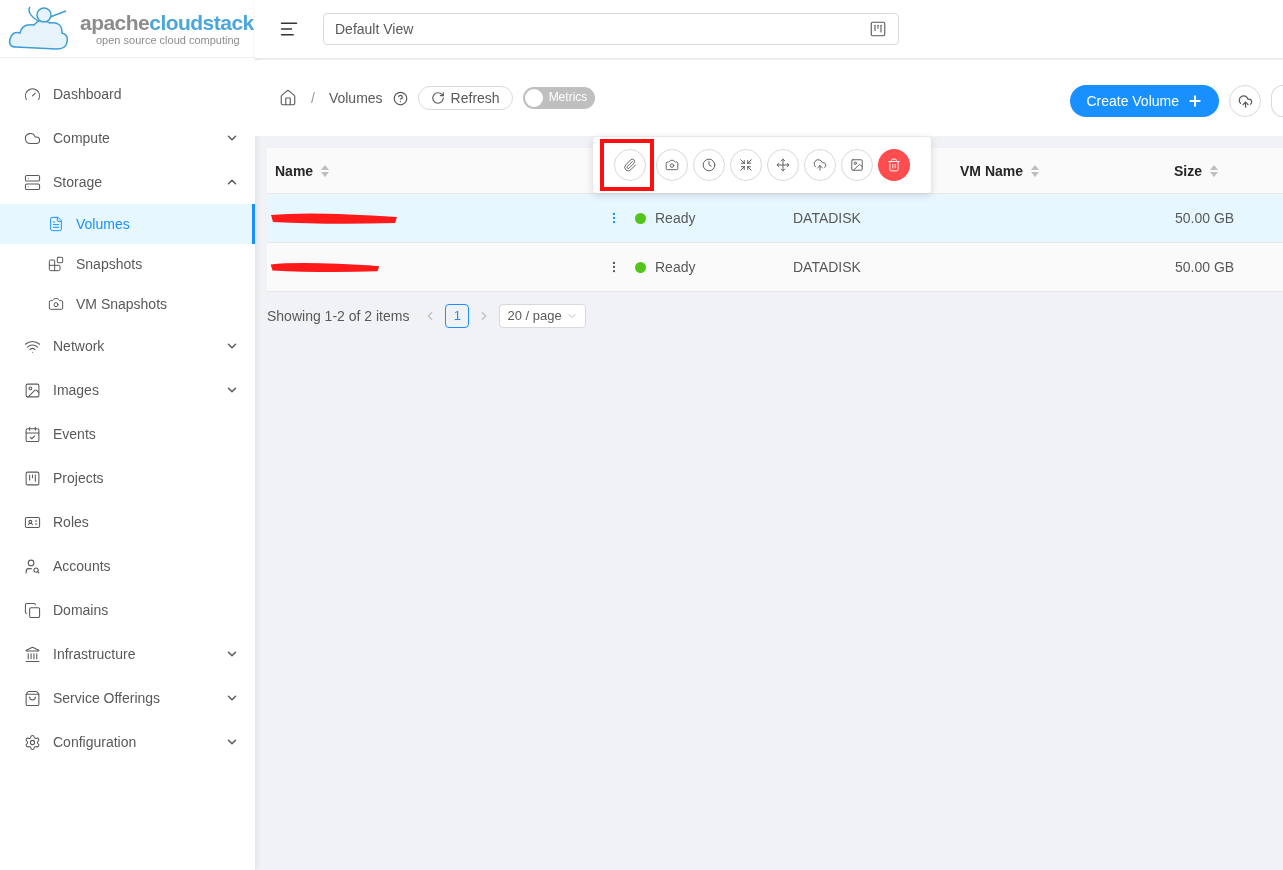  Describe the element at coordinates (167, 22) in the screenshot. I see `logo-wordmark: apachecloudstack` at that location.